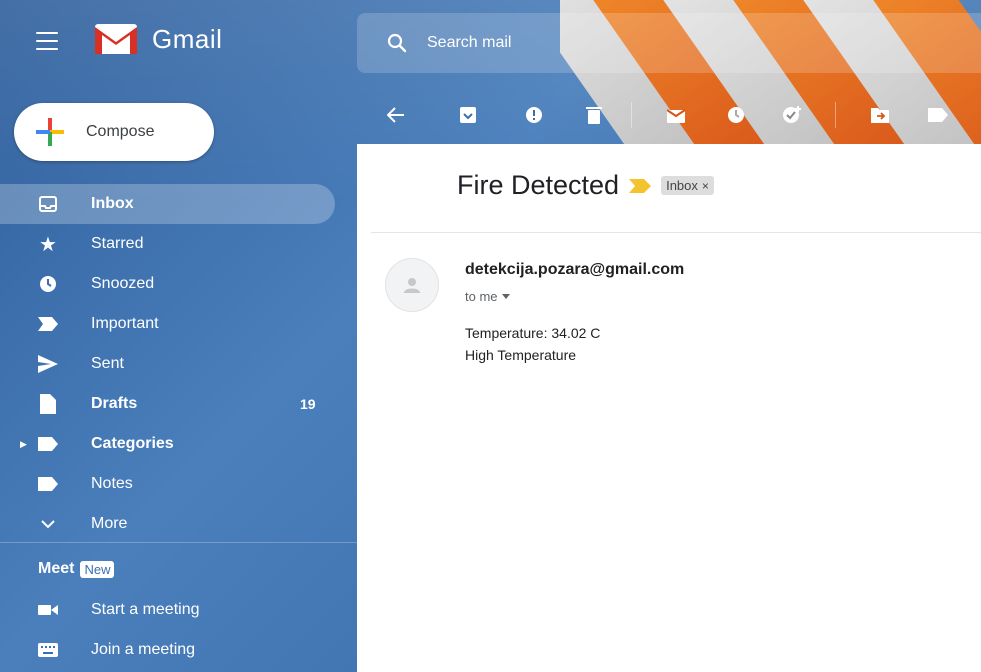  Describe the element at coordinates (97, 569) in the screenshot. I see `new-badge: New` at that location.